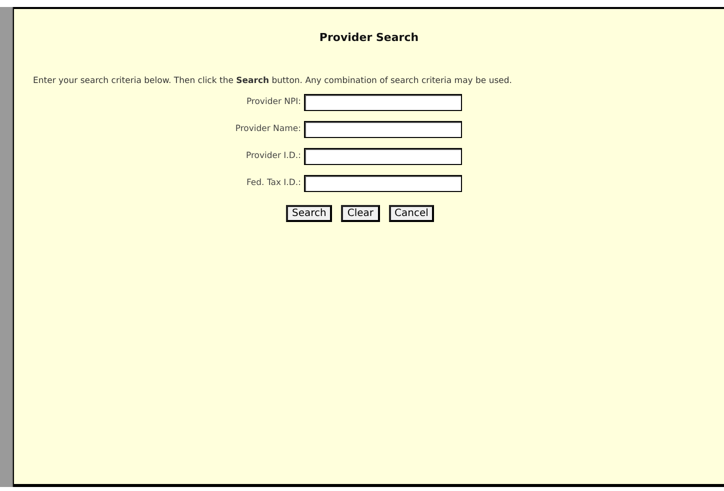  I want to click on dialog-title: Provider Search, so click(369, 38).